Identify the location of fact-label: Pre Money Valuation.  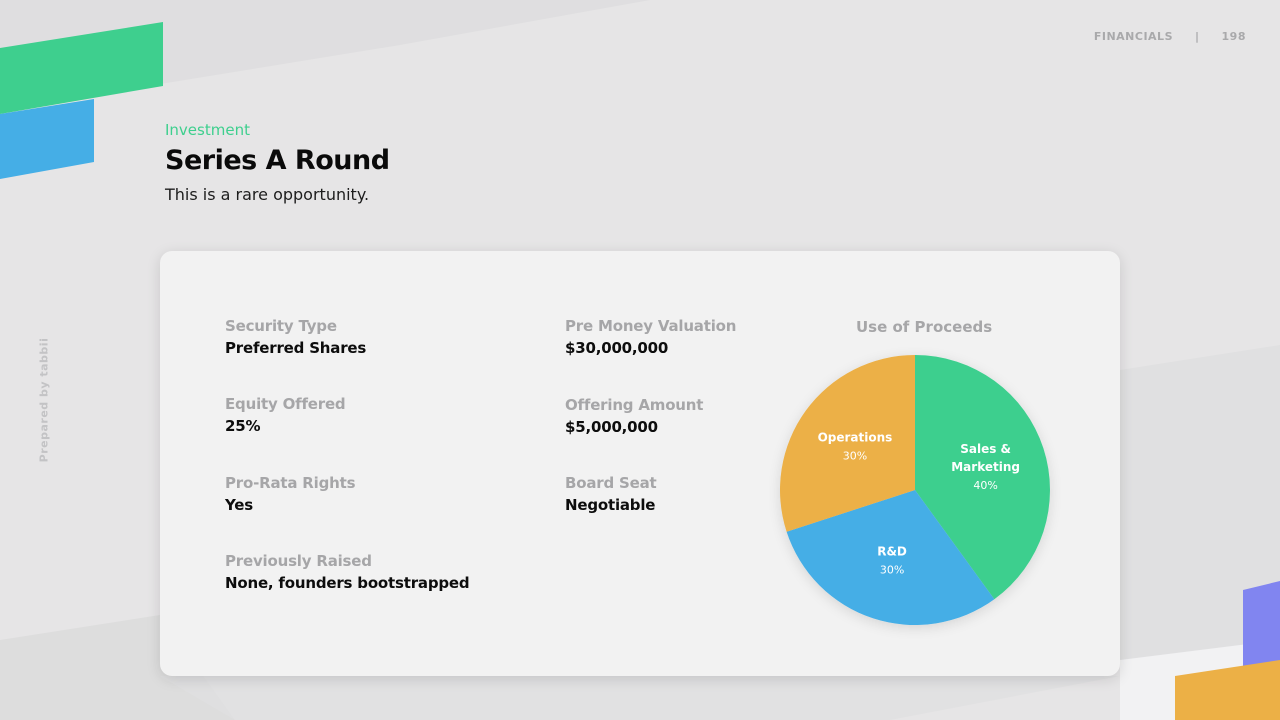
(651, 326).